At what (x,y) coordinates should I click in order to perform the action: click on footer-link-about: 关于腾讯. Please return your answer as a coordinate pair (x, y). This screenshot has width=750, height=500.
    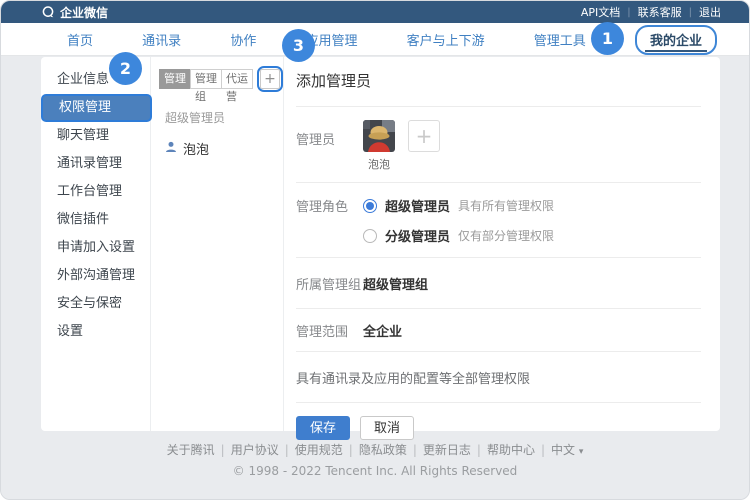
    Looking at the image, I should click on (191, 450).